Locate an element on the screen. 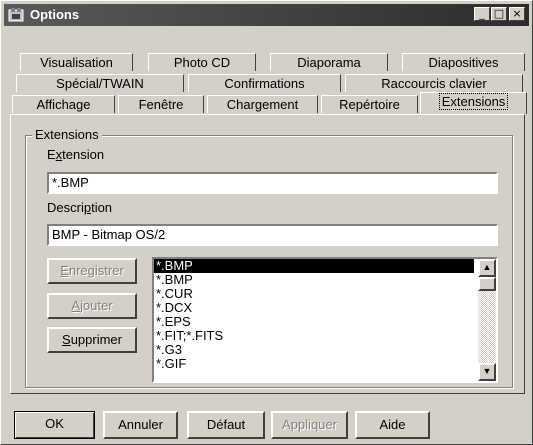 The height and width of the screenshot is (445, 533). default-button: Défaut is located at coordinates (226, 425).